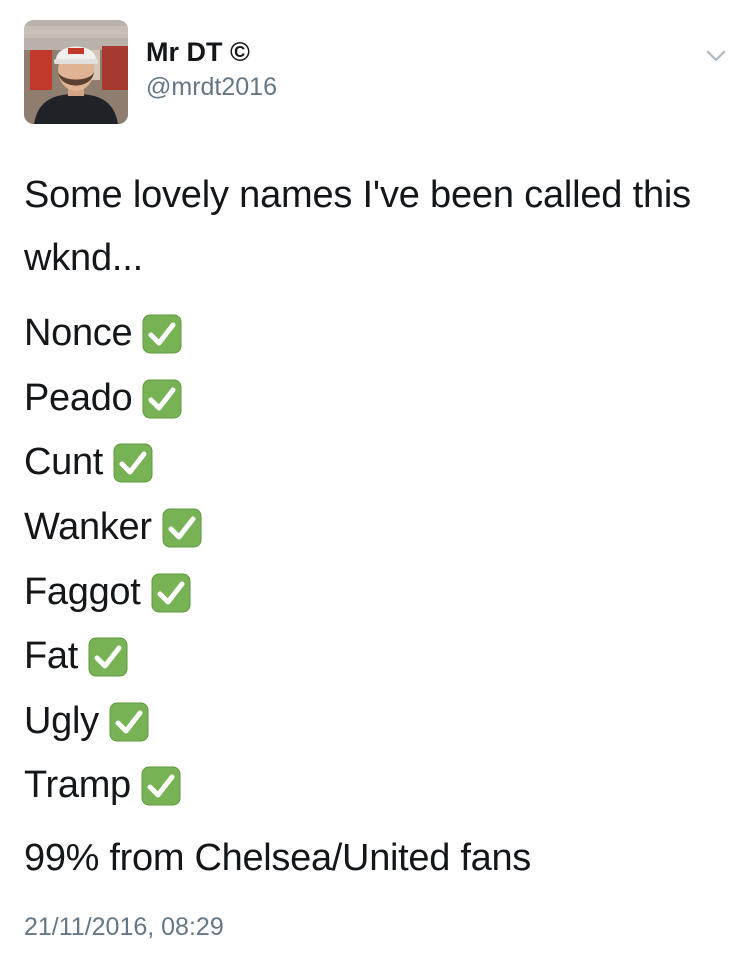  I want to click on name-label: Tramp, so click(77, 785).